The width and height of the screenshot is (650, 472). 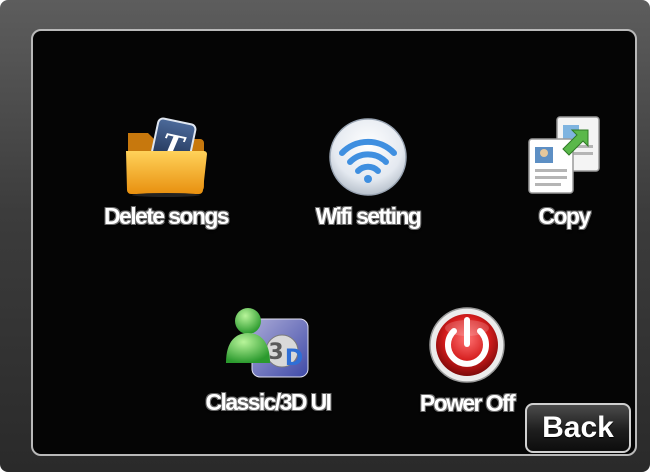 I want to click on power-icon, so click(x=467, y=345).